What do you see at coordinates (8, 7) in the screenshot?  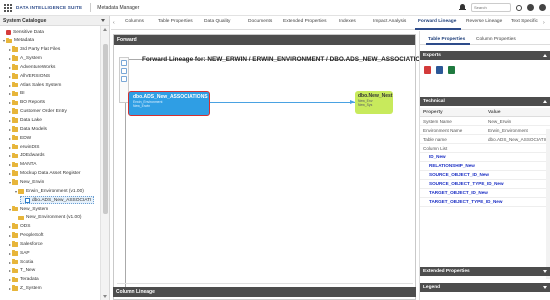 I see `app-grid-icon` at bounding box center [8, 7].